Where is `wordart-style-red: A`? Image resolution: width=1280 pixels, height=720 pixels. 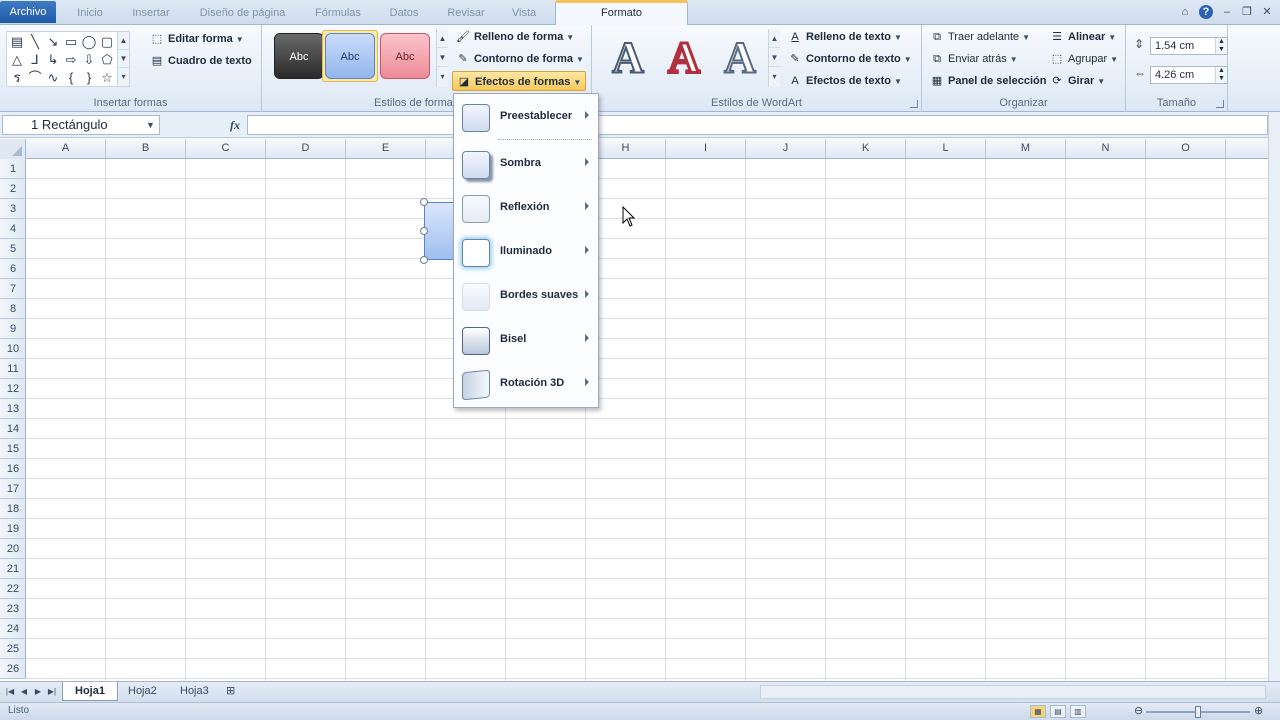 wordart-style-red: A is located at coordinates (684, 57).